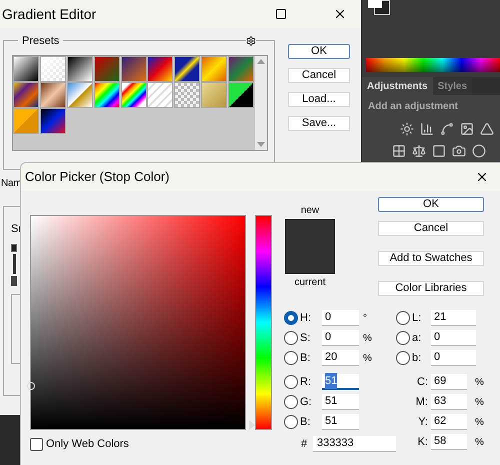  Describe the element at coordinates (310, 233) in the screenshot. I see `new-color-swatch` at that location.